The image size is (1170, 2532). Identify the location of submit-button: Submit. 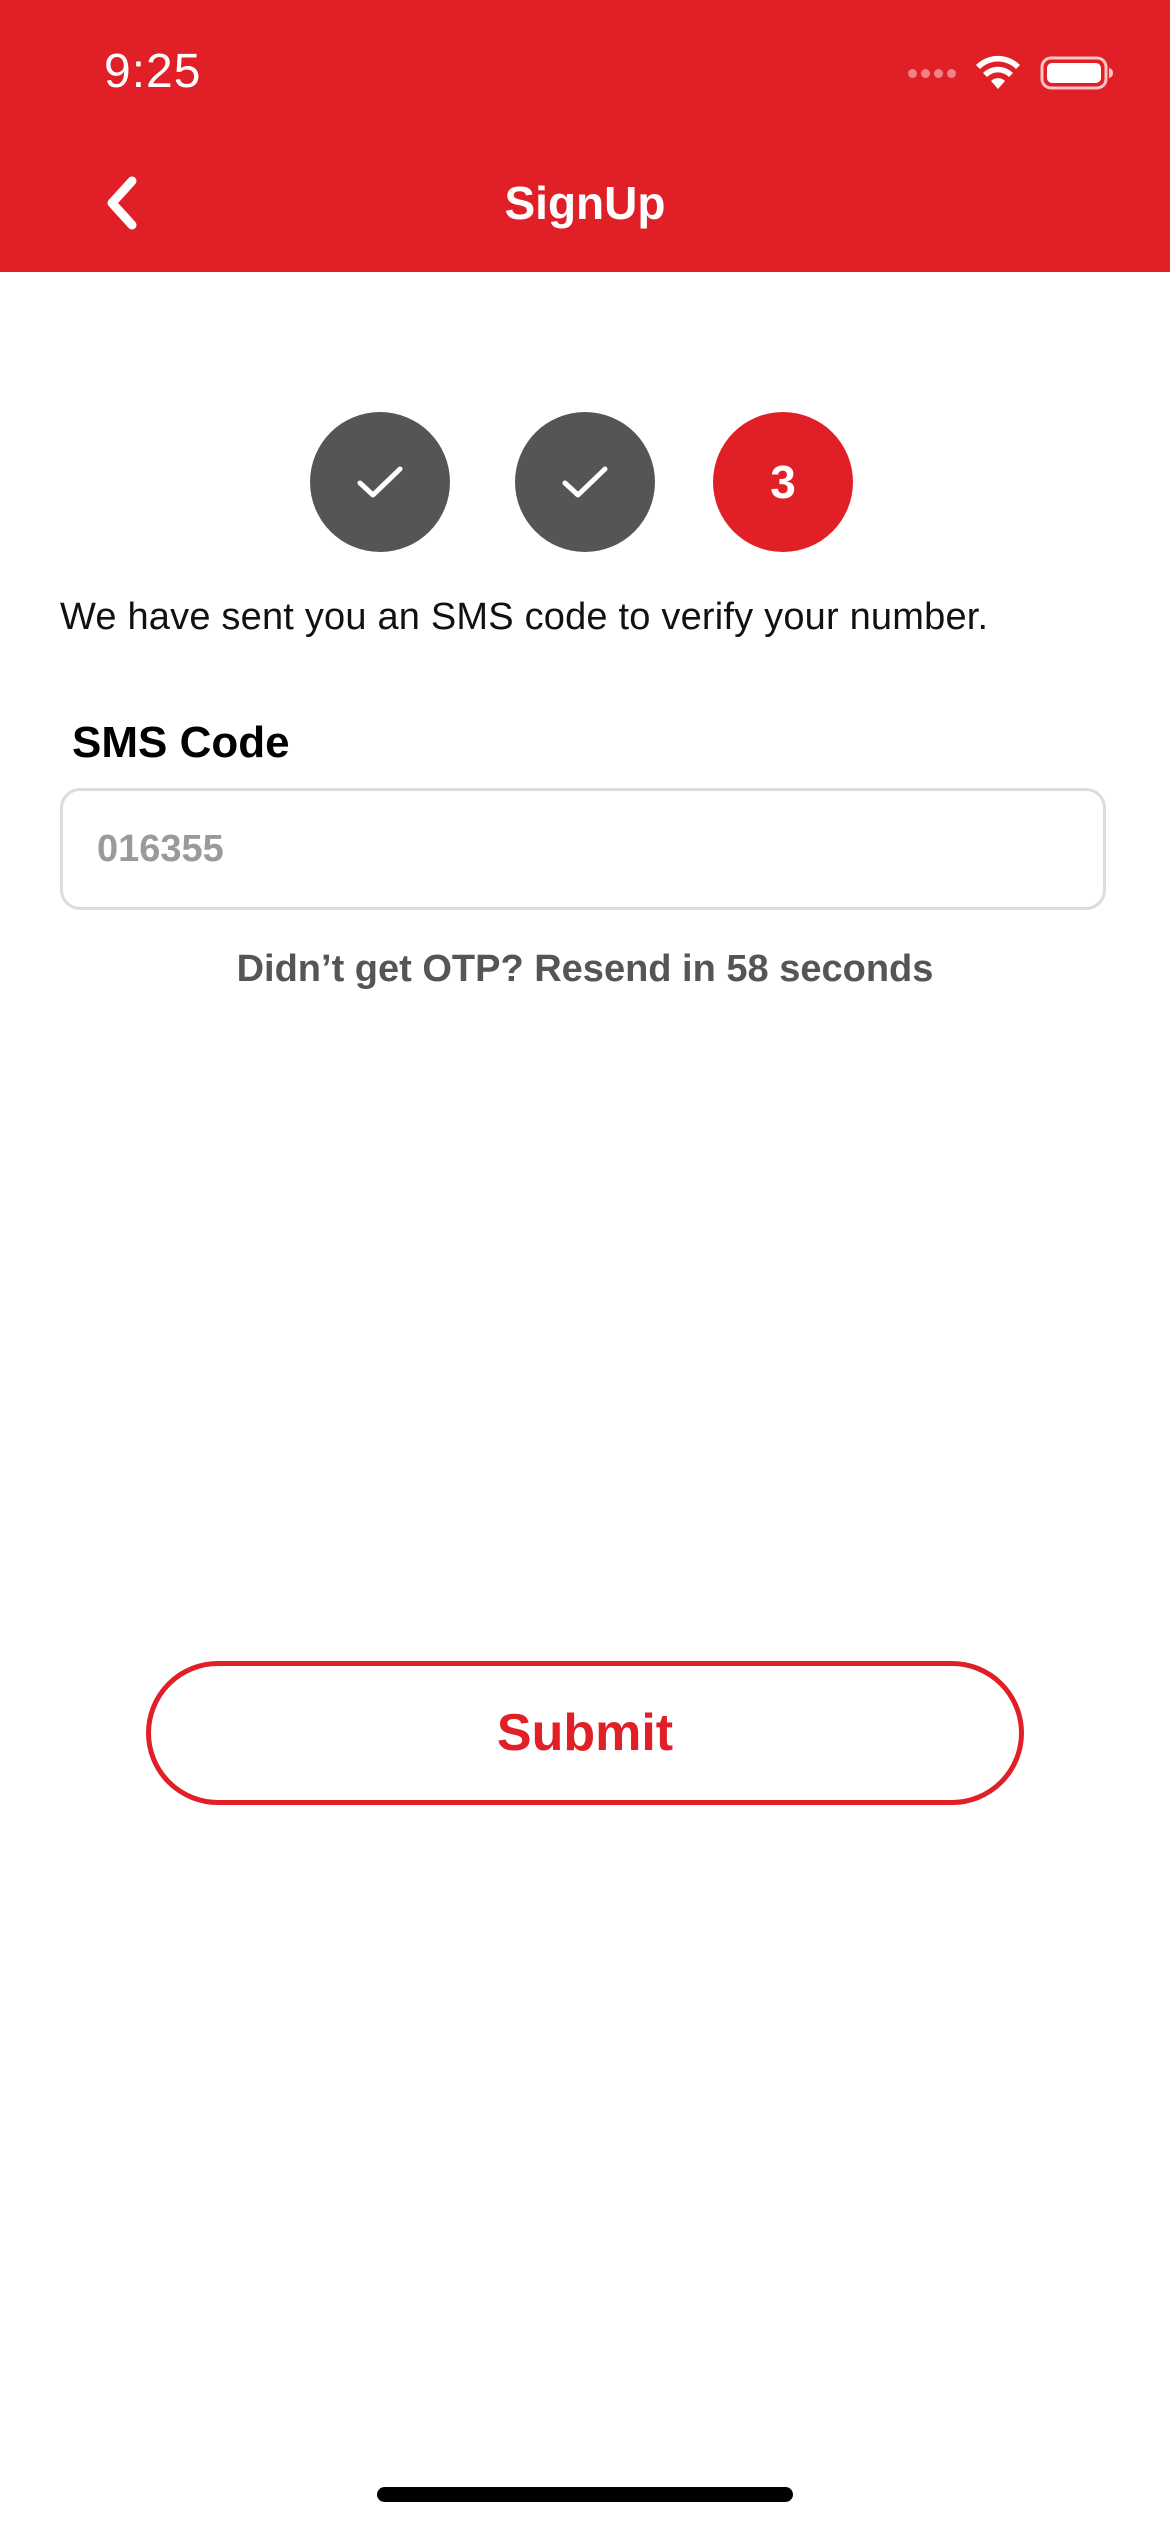
(585, 1733).